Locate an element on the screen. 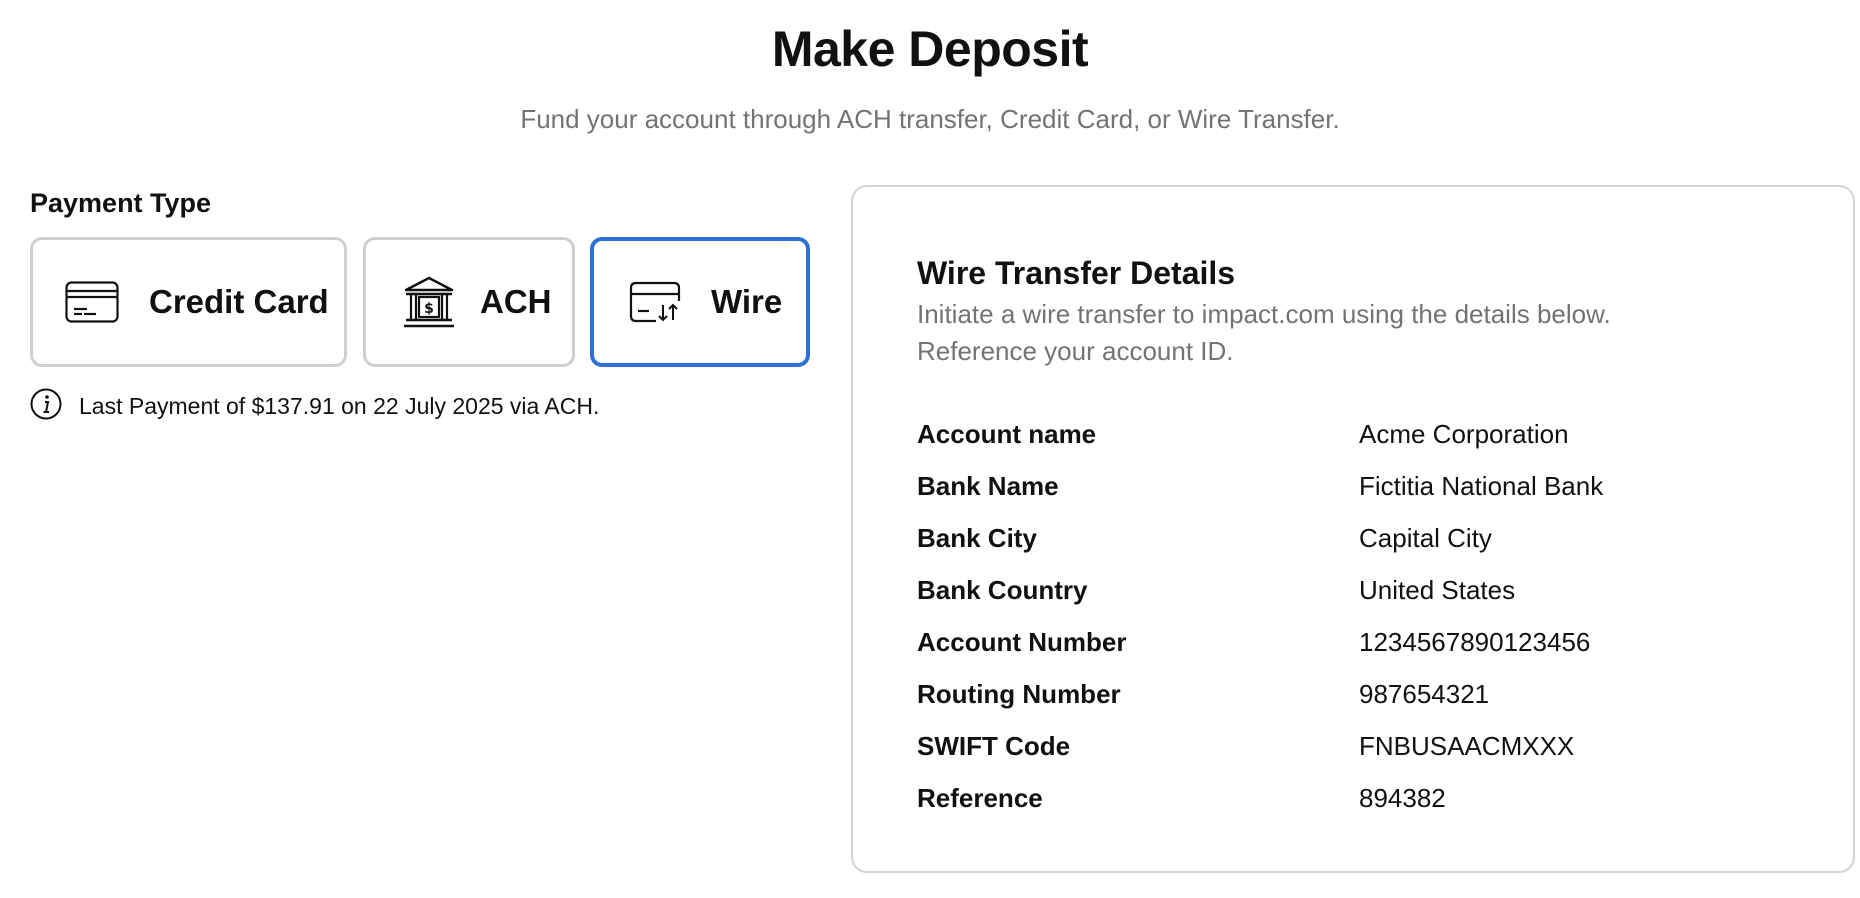  detail-value: Capital City is located at coordinates (1425, 537).